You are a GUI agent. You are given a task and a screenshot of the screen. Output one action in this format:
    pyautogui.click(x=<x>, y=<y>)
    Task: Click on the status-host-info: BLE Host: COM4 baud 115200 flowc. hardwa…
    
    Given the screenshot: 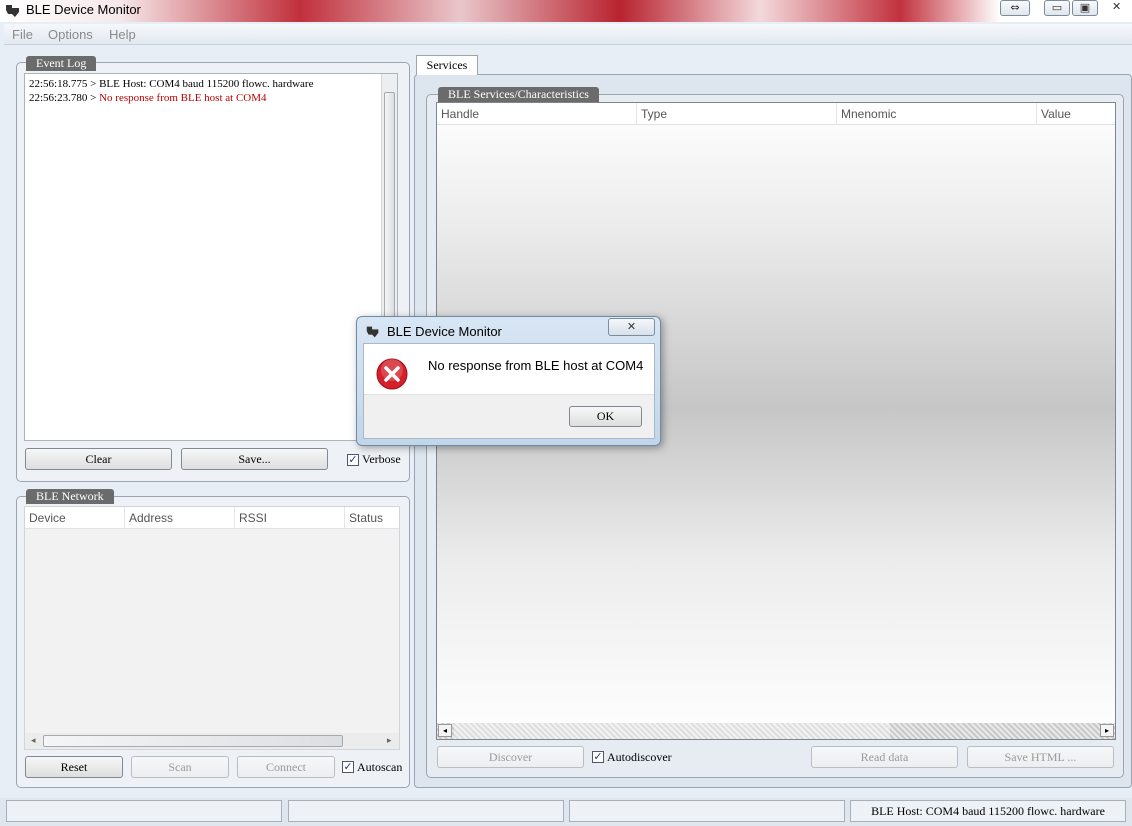 What is the action you would take?
    pyautogui.click(x=988, y=811)
    